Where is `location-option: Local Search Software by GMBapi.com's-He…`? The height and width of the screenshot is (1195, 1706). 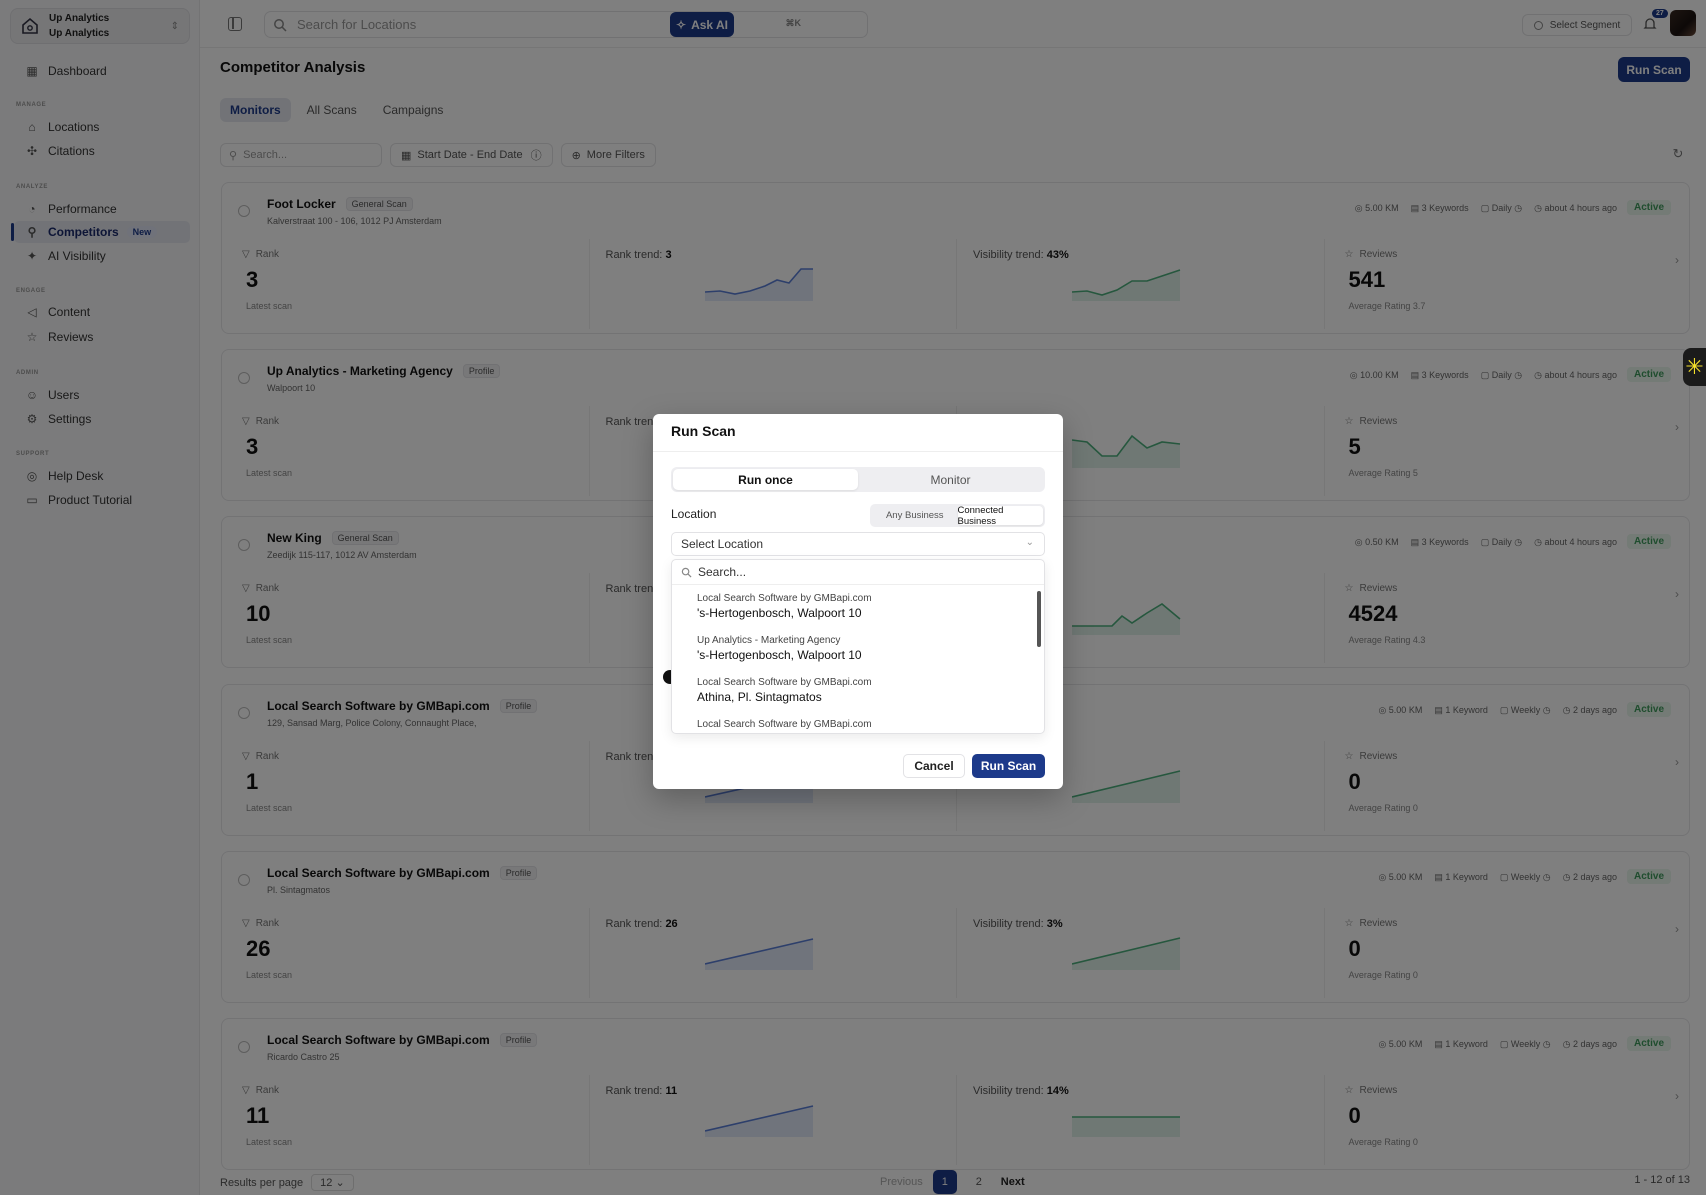
location-option: Local Search Software by GMBapi.com's-He… is located at coordinates (858, 606).